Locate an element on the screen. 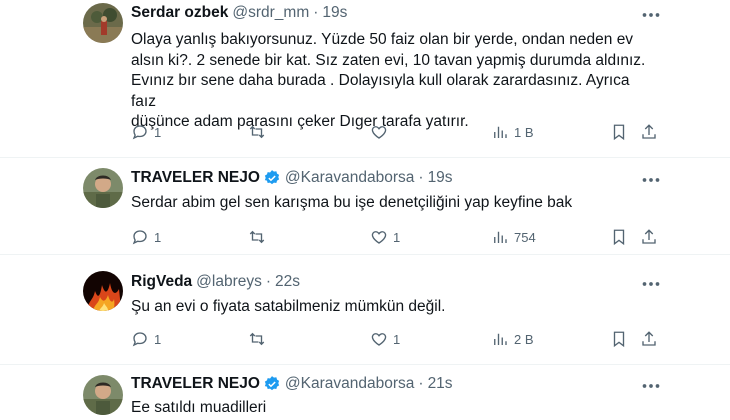 This screenshot has width=730, height=420. views-count: 754 is located at coordinates (525, 237).